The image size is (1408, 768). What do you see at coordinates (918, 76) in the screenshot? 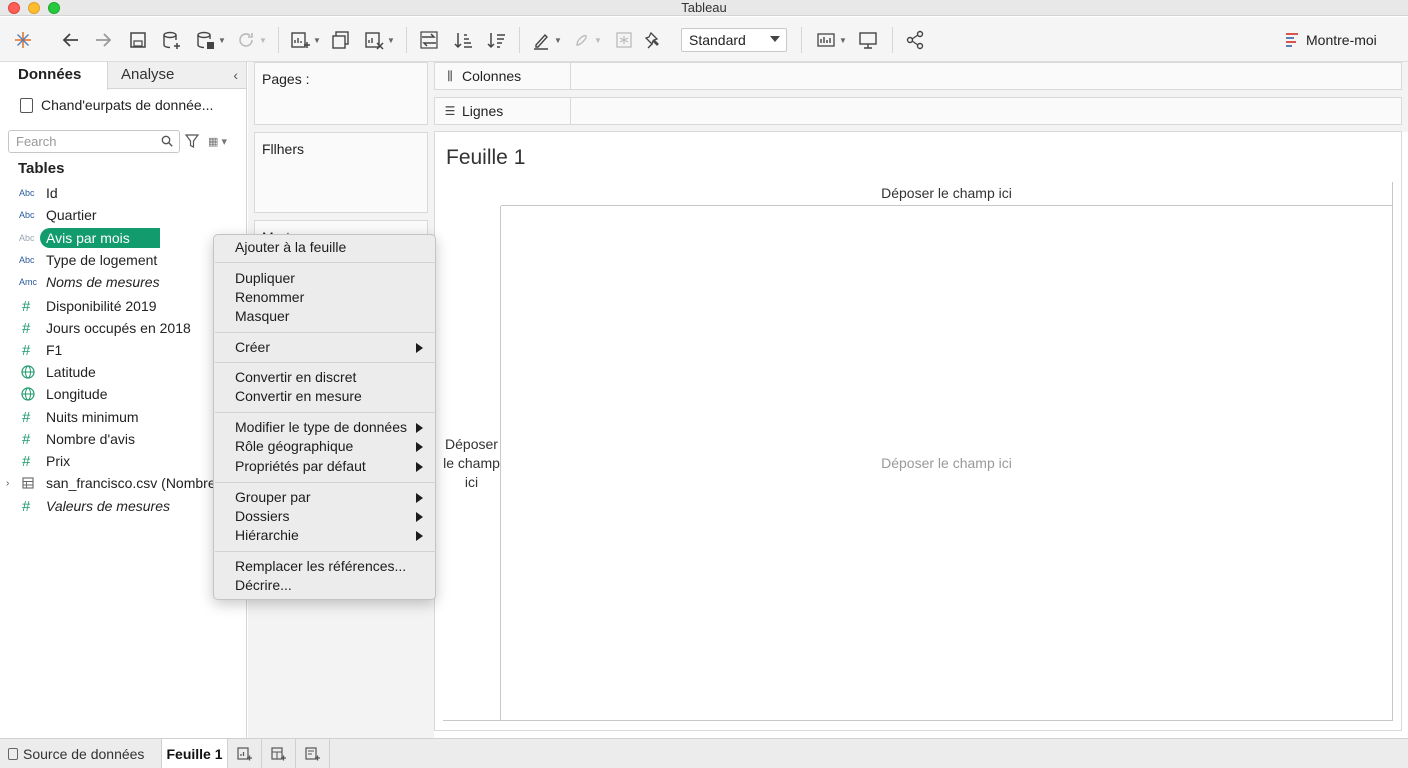
I see `columns-shelf: ⫼ Colonnes` at bounding box center [918, 76].